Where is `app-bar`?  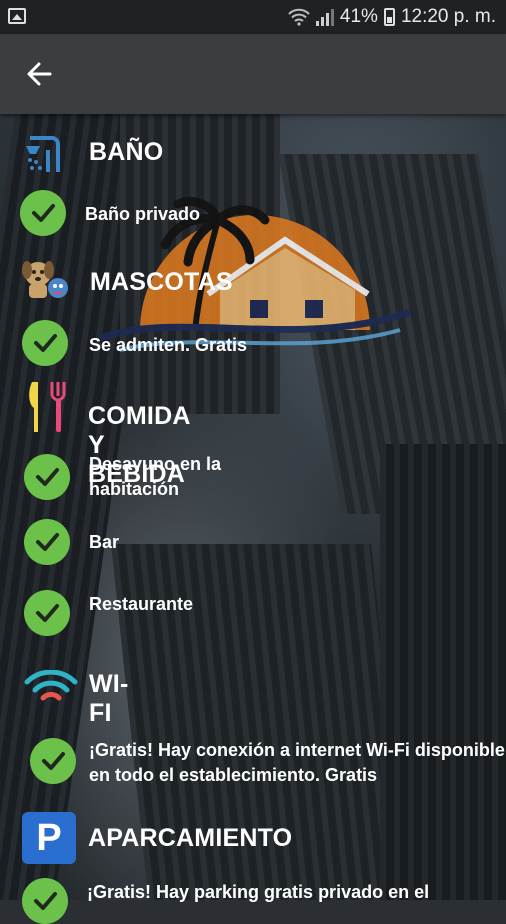 app-bar is located at coordinates (253, 74).